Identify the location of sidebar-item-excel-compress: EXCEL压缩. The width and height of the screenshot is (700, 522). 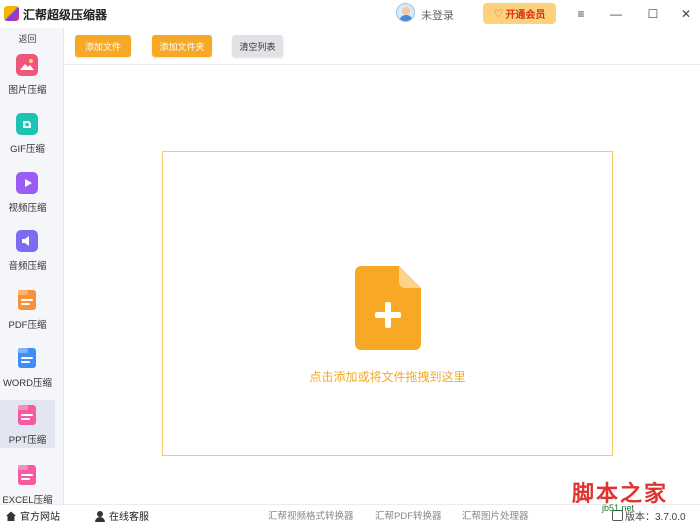
(27, 486).